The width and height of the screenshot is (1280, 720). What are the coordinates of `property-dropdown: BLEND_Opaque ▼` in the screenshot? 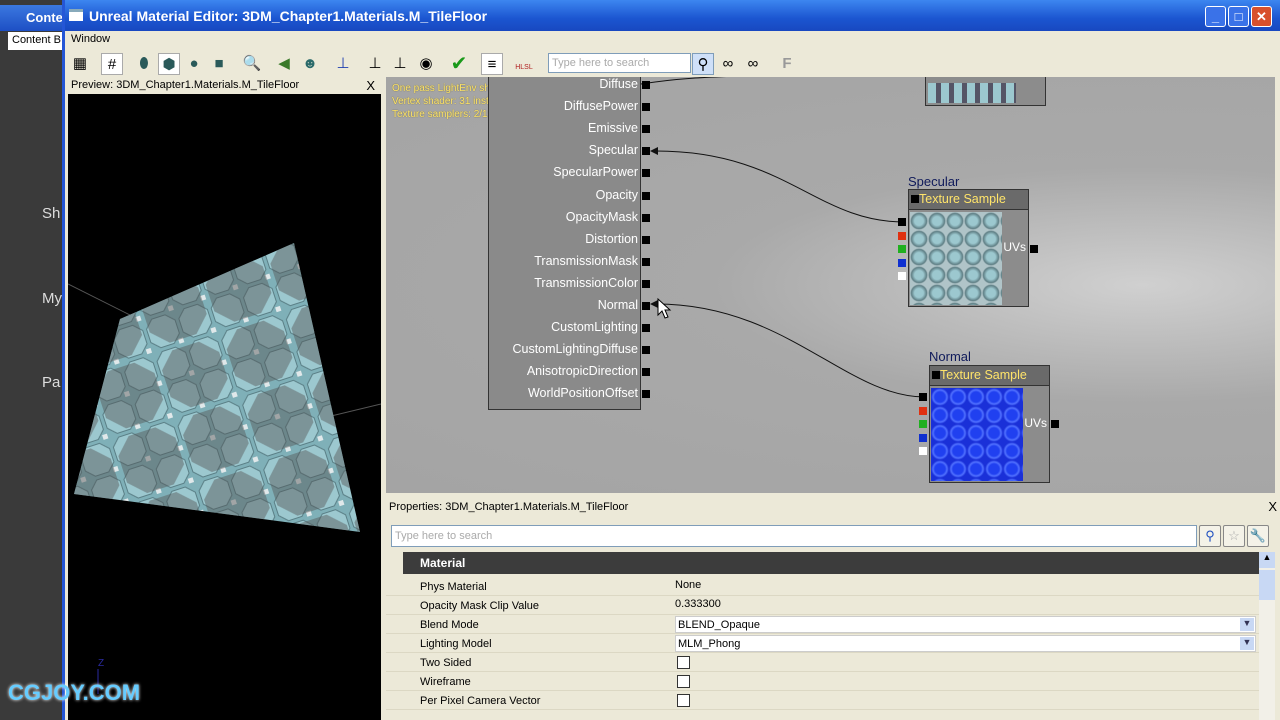 It's located at (965, 624).